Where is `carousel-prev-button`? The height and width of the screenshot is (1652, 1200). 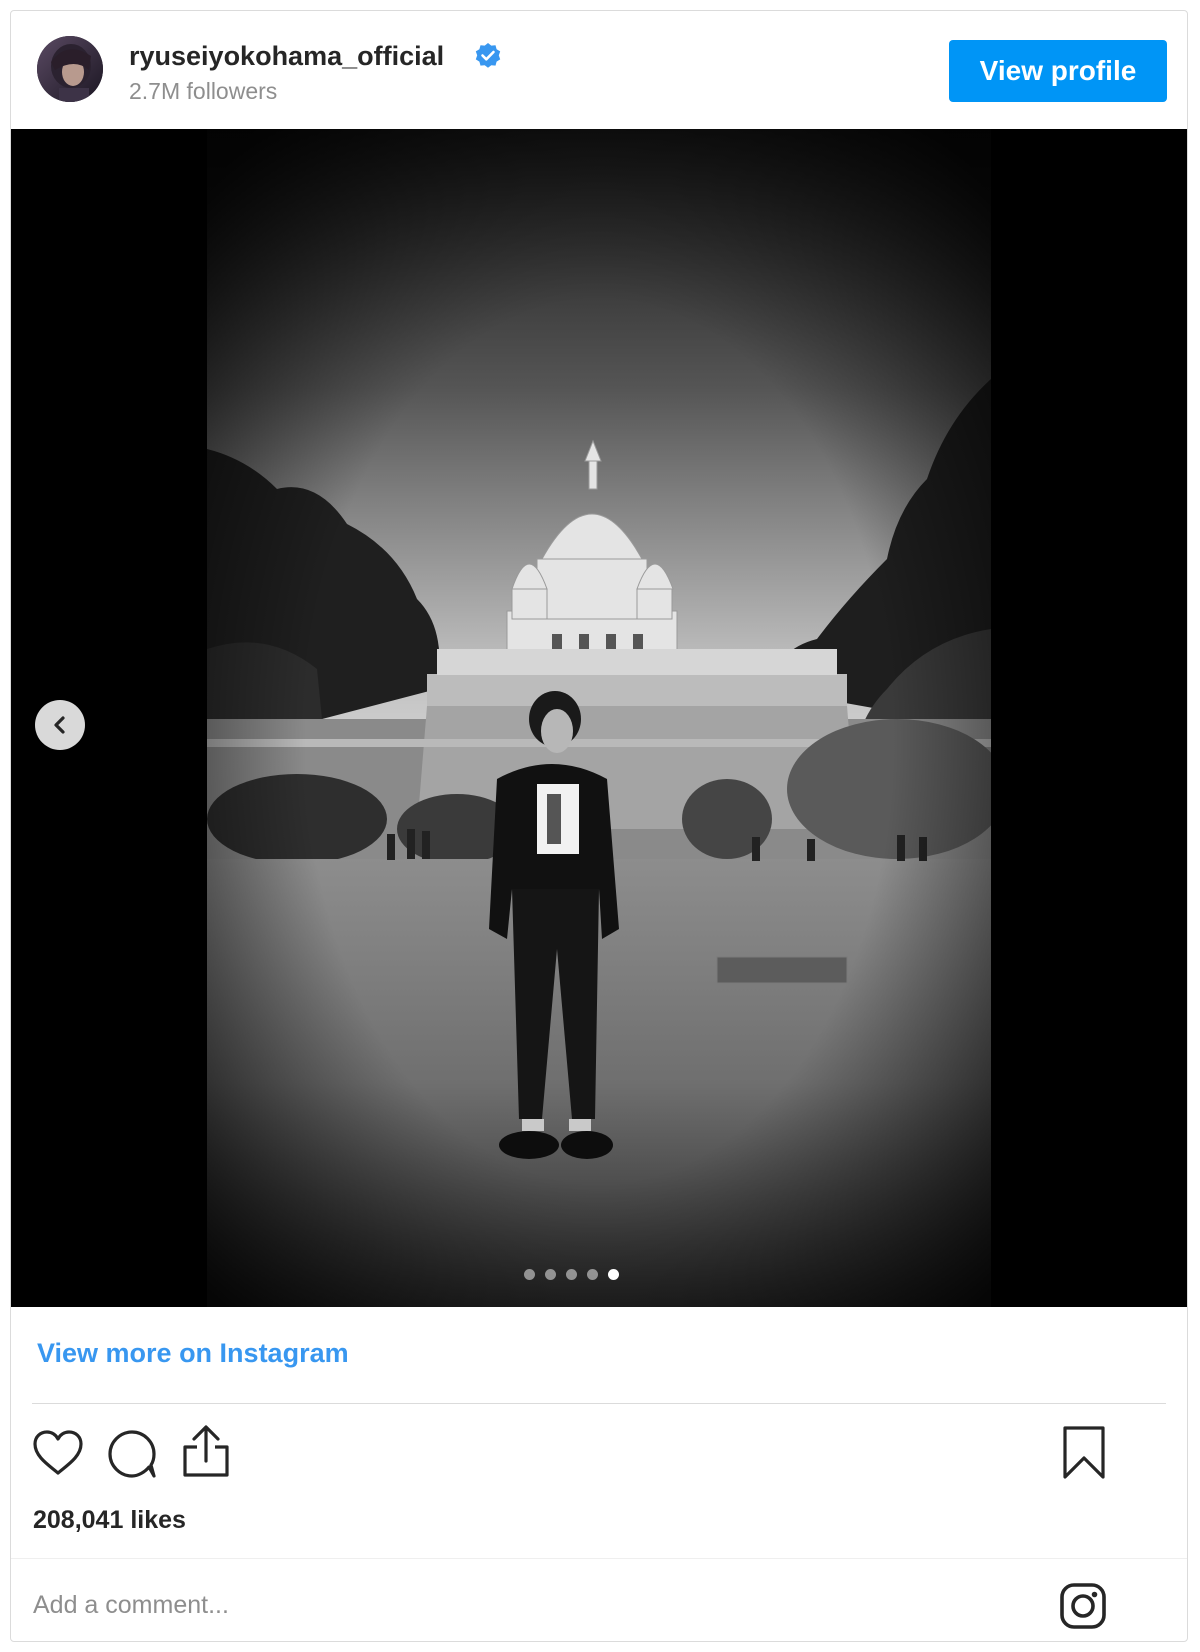
carousel-prev-button is located at coordinates (60, 725).